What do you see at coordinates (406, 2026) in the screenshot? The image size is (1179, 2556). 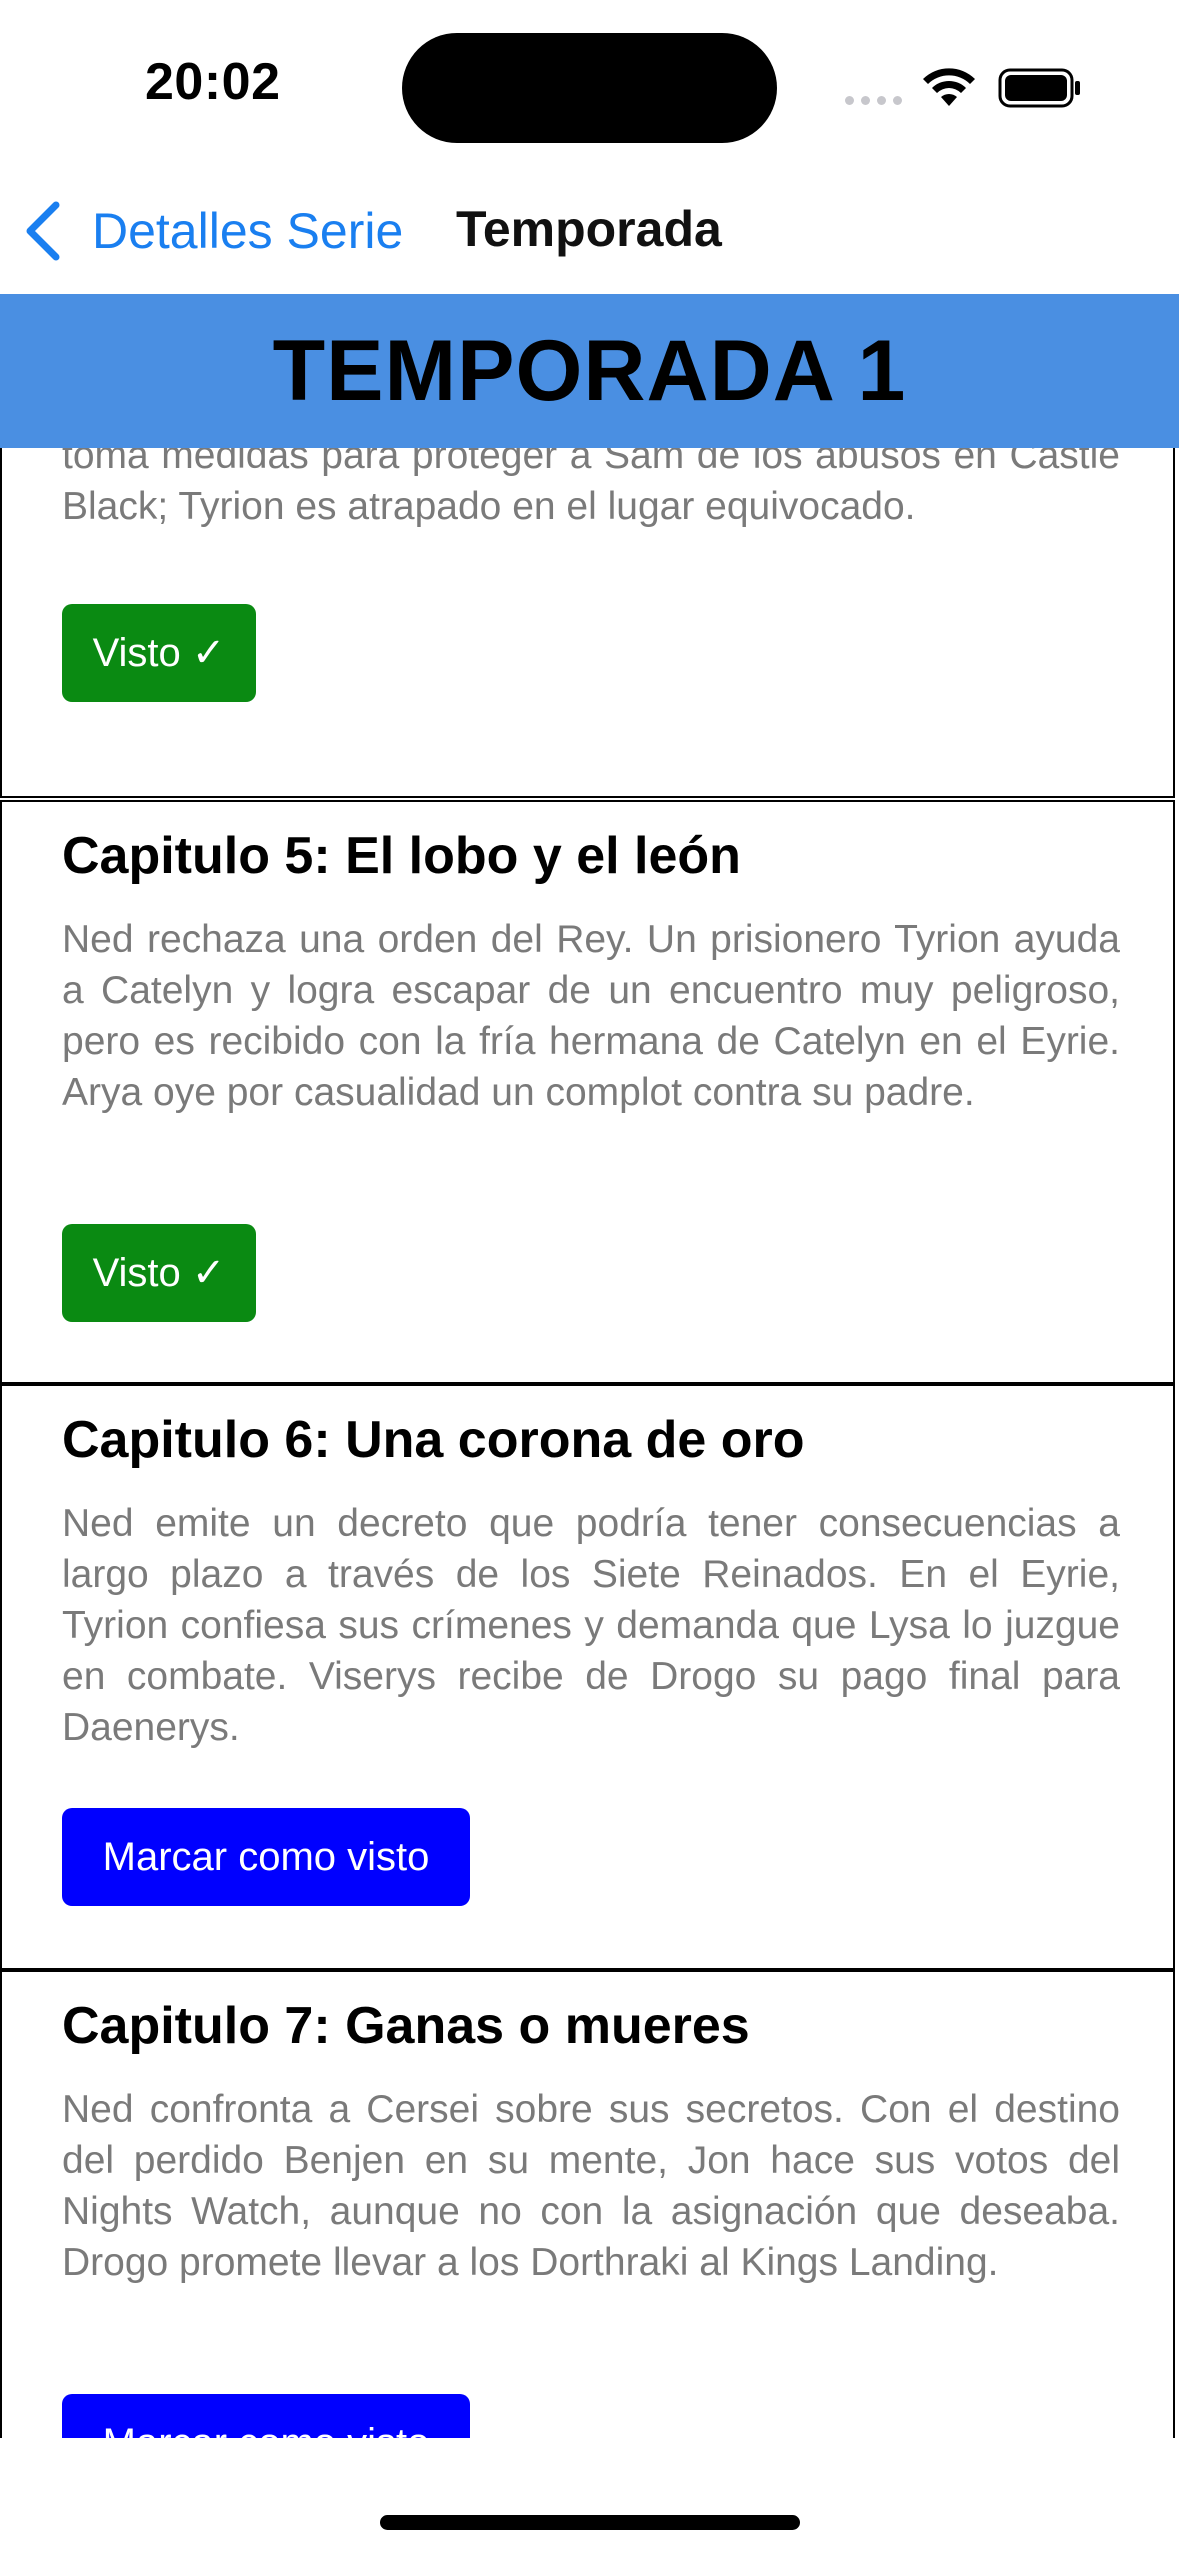 I see `episode-title: Capitulo 7: Ganas o mueres` at bounding box center [406, 2026].